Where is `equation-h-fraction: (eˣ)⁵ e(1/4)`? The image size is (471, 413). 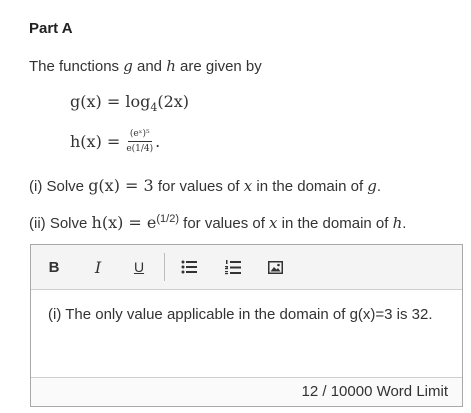
equation-h-fraction: (eˣ)⁵ e(1/4) is located at coordinates (139, 141).